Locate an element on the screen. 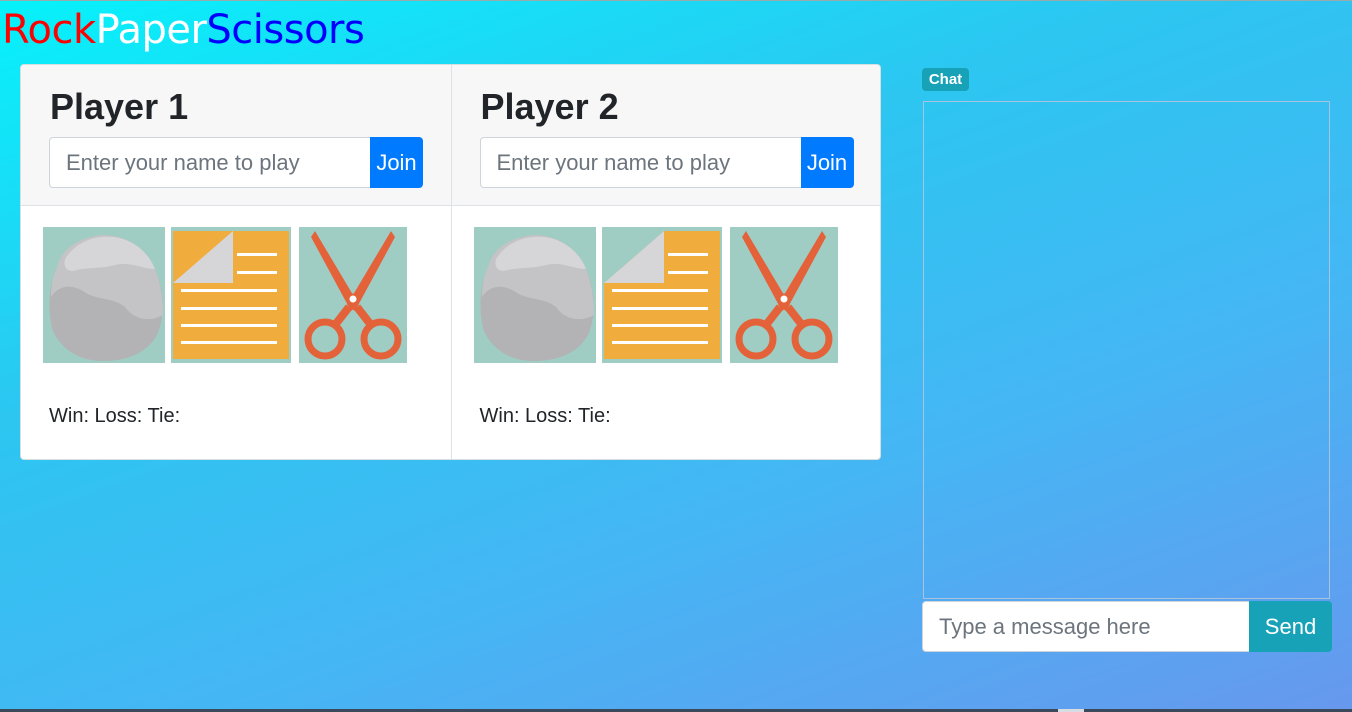  player-2-header: Player 2 Join is located at coordinates (665, 135).